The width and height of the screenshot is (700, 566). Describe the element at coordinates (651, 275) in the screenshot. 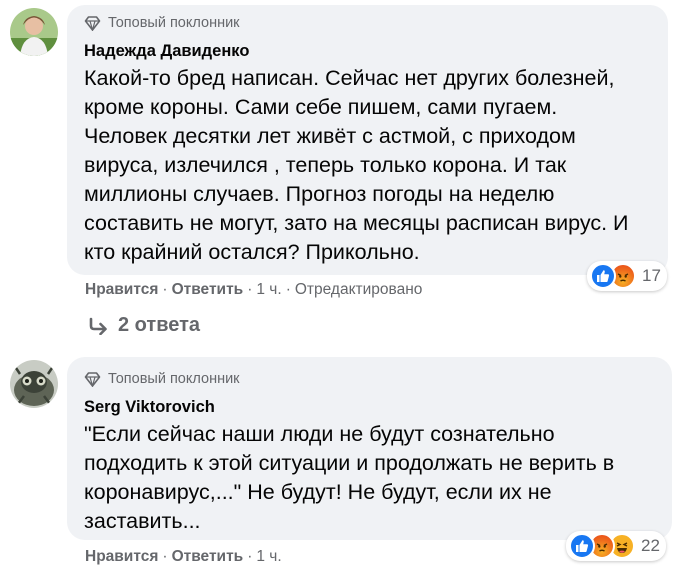

I see `reaction-count: 17` at that location.